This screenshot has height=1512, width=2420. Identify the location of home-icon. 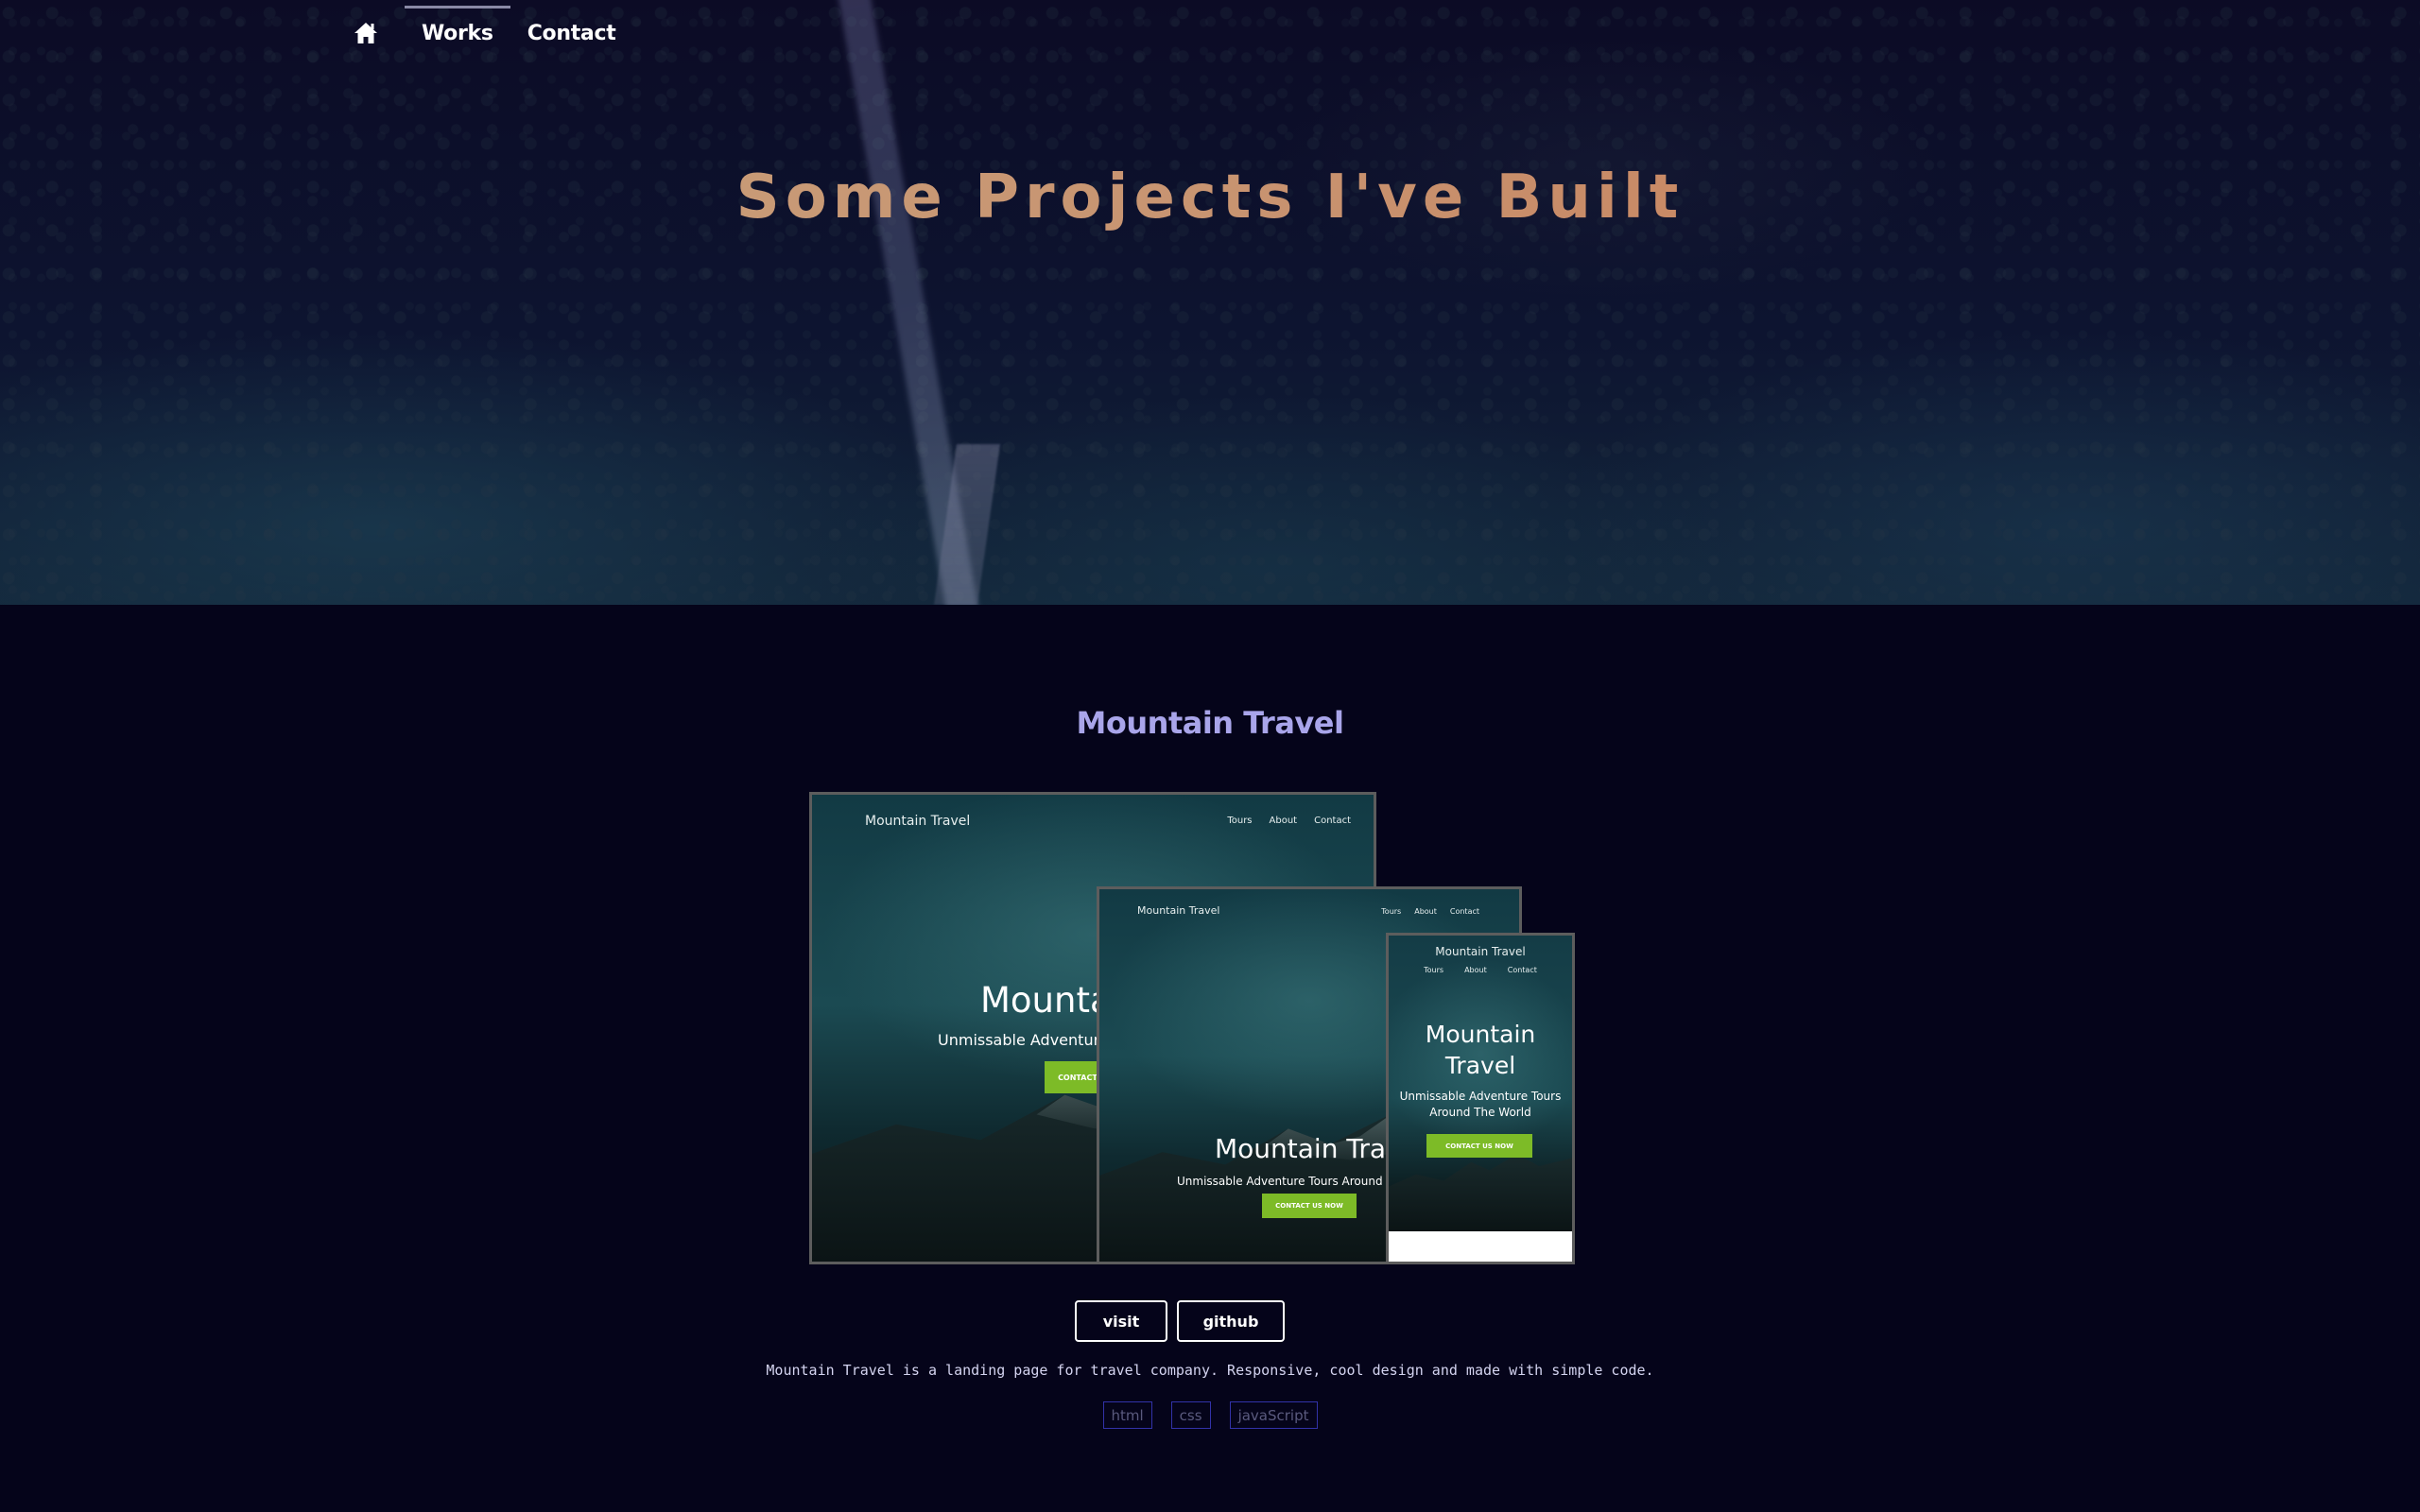
(366, 33).